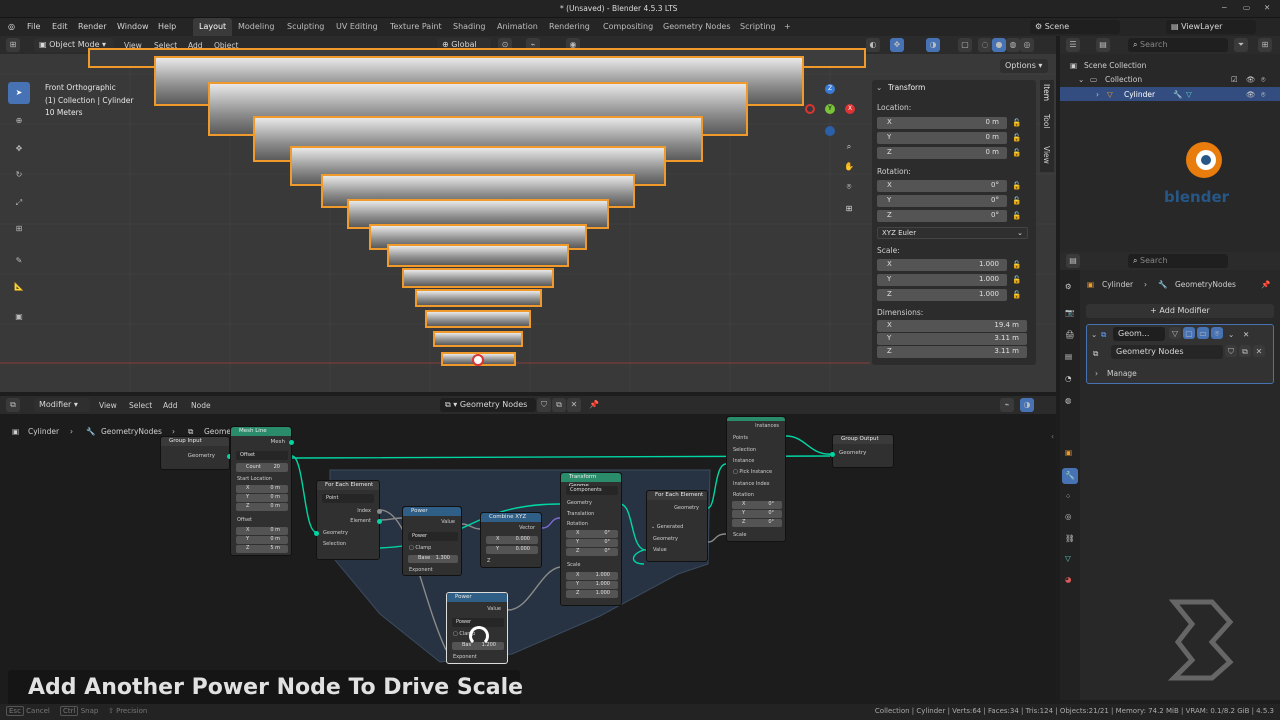 This screenshot has height=720, width=1280. Describe the element at coordinates (1224, 7) in the screenshot. I see `minimize-icon: ─` at that location.